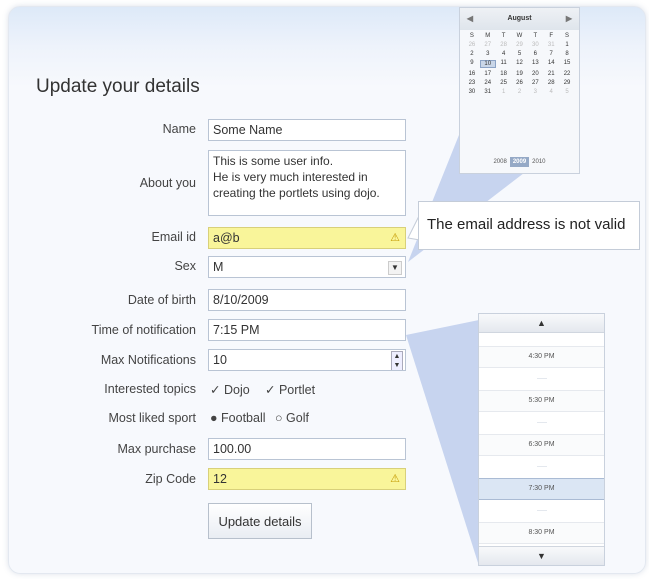  What do you see at coordinates (488, 36) in the screenshot?
I see `weekday-header: M` at bounding box center [488, 36].